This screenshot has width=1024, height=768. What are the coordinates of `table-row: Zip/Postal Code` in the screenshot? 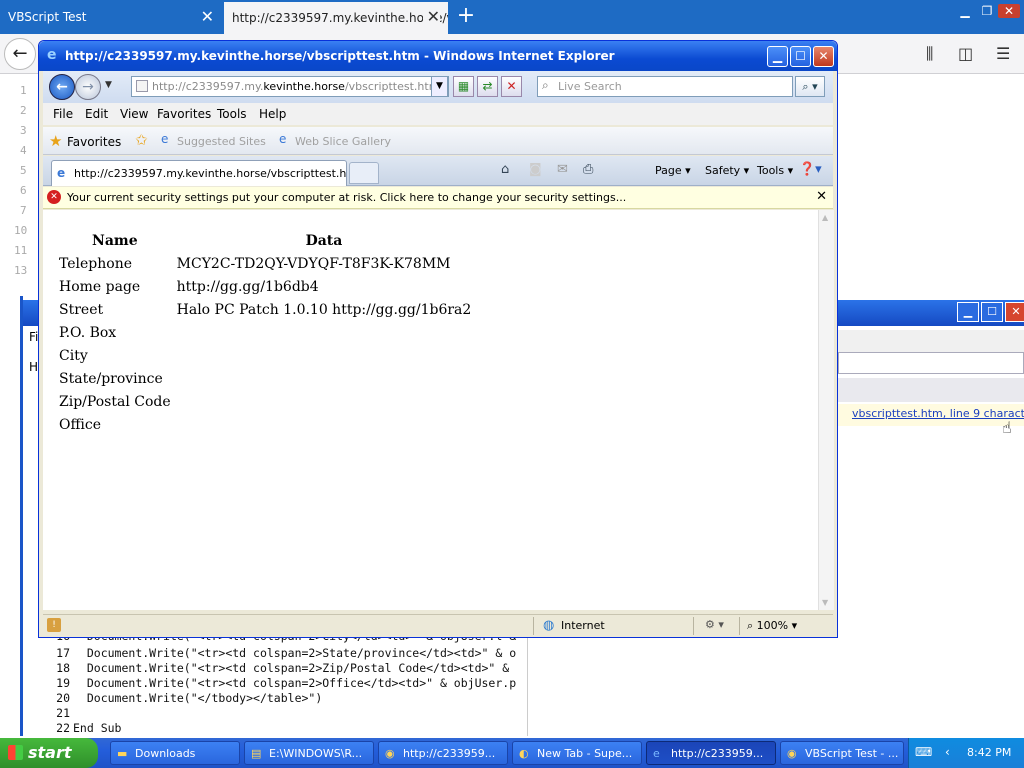 It's located at (265, 401).